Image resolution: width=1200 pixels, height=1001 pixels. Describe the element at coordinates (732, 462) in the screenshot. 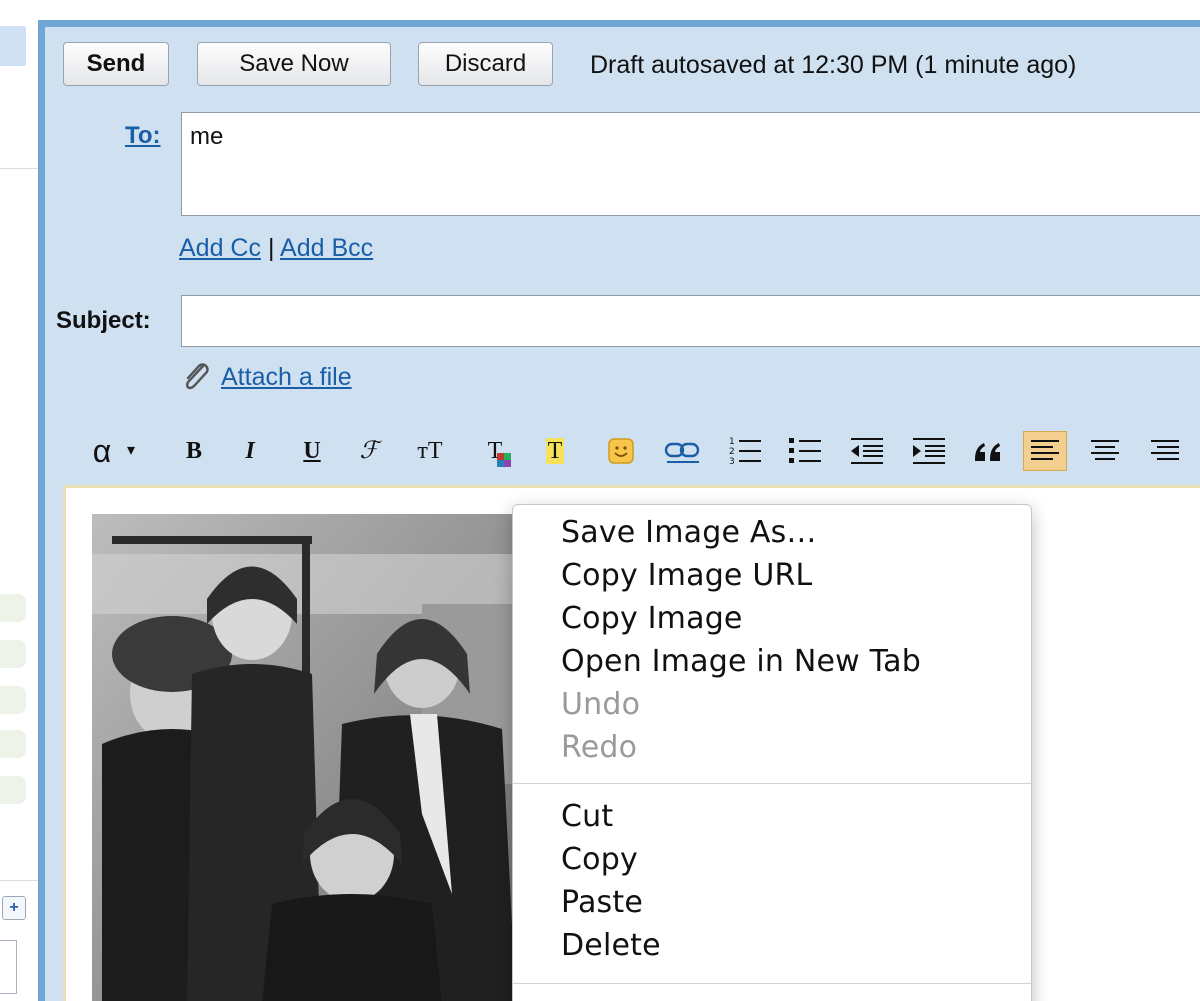

I see `svg-text: 3` at that location.